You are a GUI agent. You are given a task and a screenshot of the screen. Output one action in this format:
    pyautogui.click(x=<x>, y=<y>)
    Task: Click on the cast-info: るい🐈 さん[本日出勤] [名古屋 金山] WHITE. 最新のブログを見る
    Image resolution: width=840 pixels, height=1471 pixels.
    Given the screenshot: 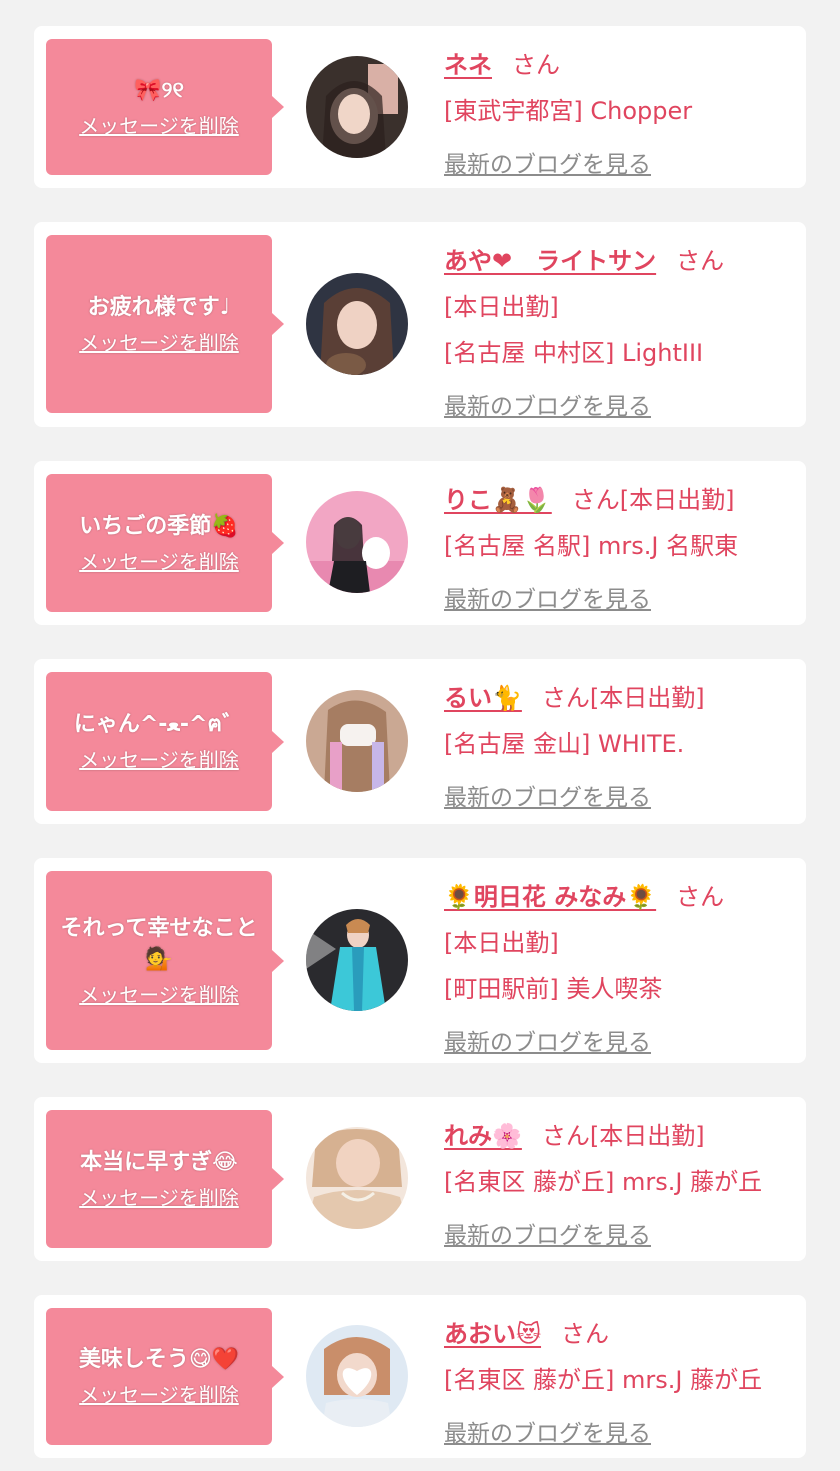 What is the action you would take?
    pyautogui.click(x=620, y=748)
    